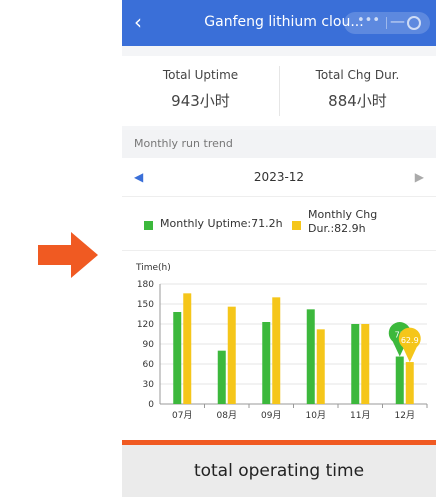 Image resolution: width=436 pixels, height=497 pixels. Describe the element at coordinates (316, 415) in the screenshot. I see `x-tick-label: 10月` at that location.